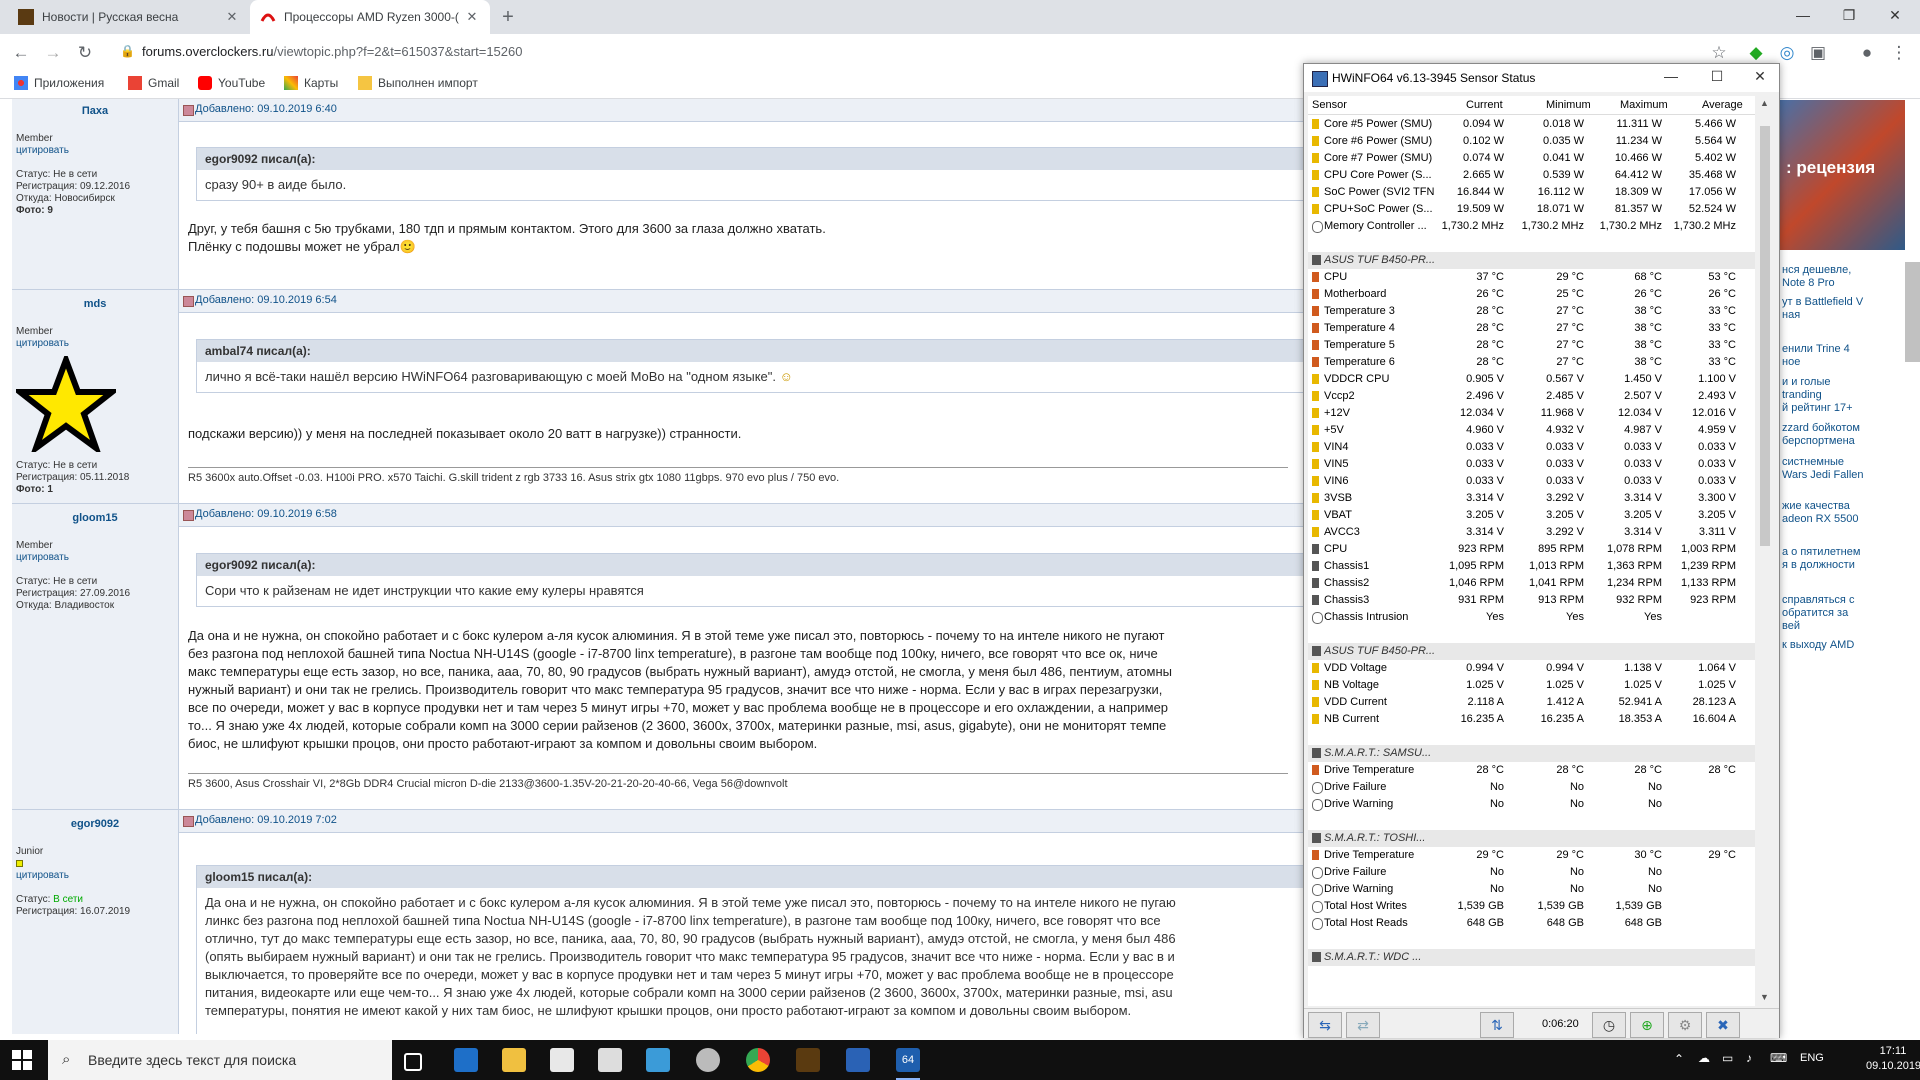  I want to click on page-scrollbar-thumb, so click(1912, 312).